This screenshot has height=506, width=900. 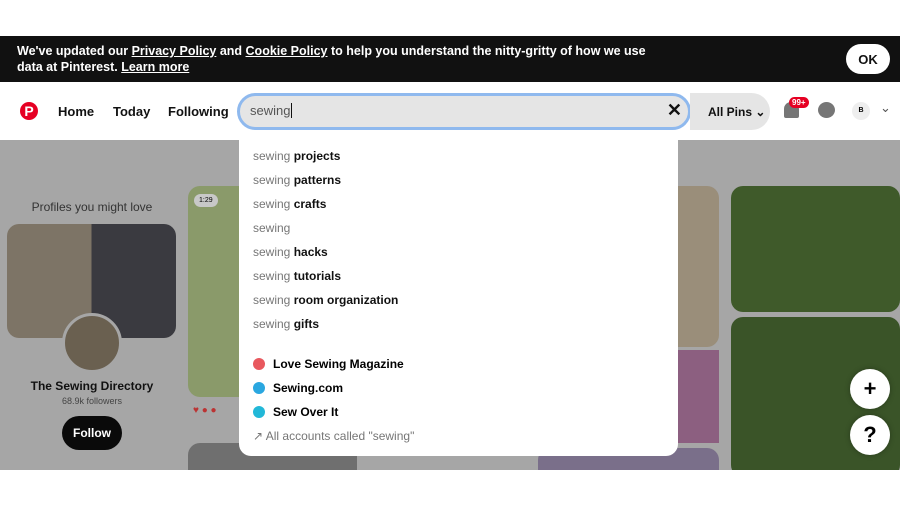 What do you see at coordinates (458, 204) in the screenshot?
I see `suggestion-item: sewing crafts` at bounding box center [458, 204].